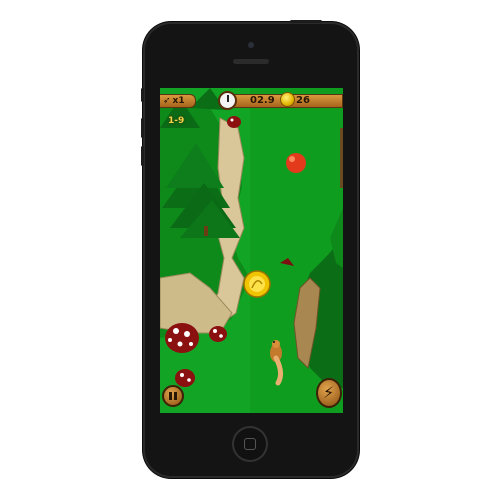 The height and width of the screenshot is (500, 500). What do you see at coordinates (303, 100) in the screenshot?
I see `coin-count: 26` at bounding box center [303, 100].